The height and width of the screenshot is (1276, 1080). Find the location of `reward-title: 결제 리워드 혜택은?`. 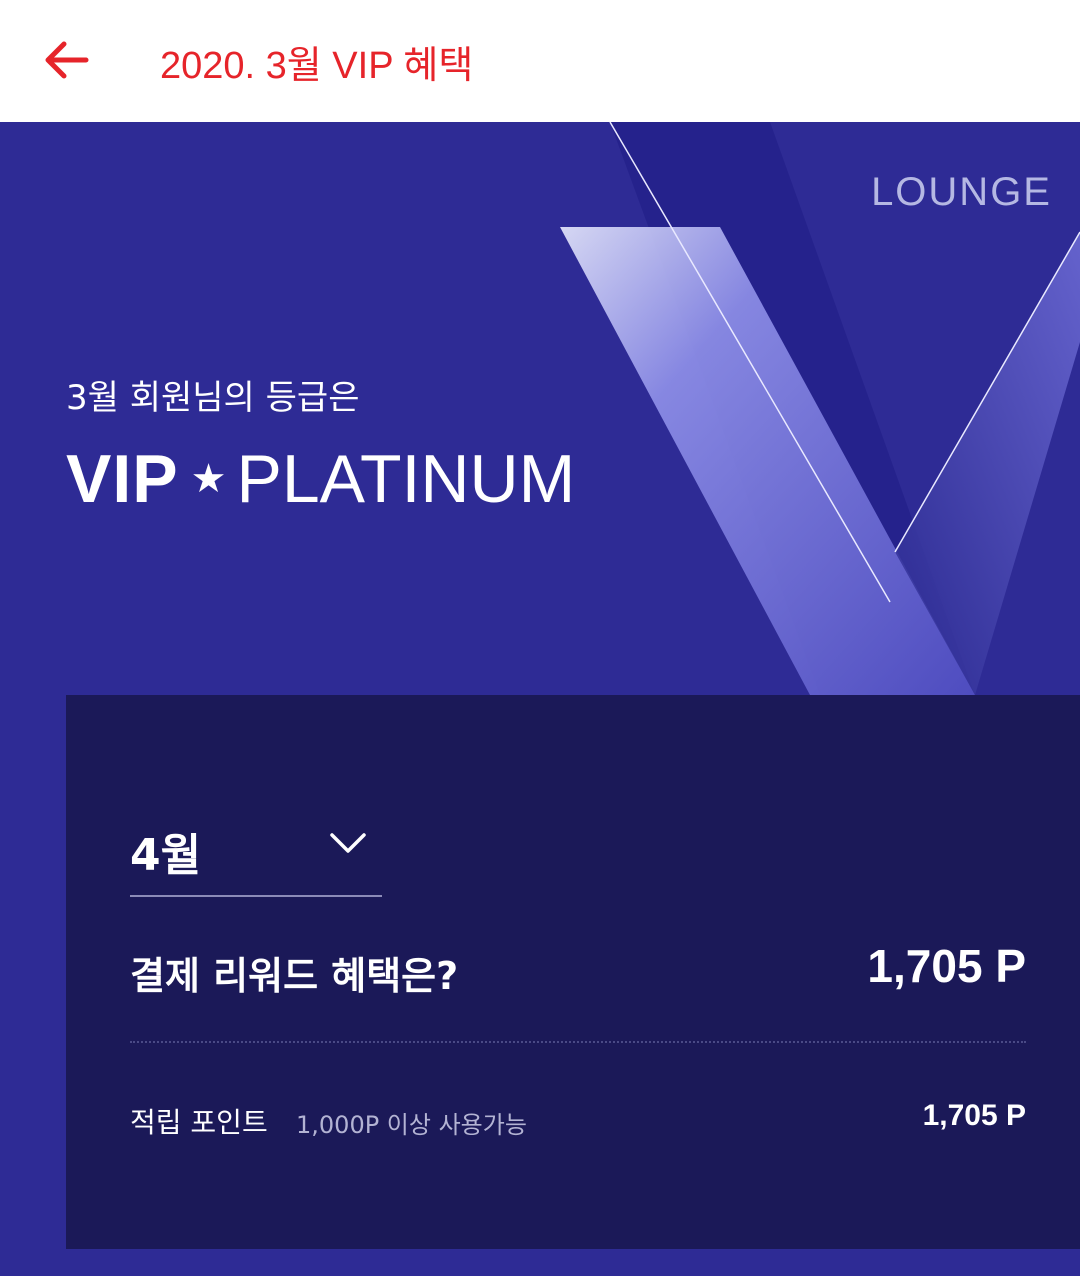

reward-title: 결제 리워드 혜택은? is located at coordinates (294, 976).